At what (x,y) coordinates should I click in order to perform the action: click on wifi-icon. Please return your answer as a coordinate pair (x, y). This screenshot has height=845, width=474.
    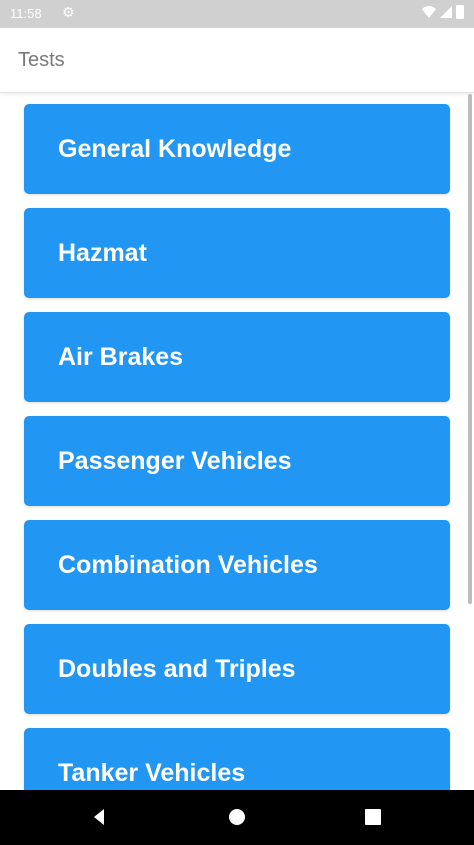
    Looking at the image, I should click on (429, 12).